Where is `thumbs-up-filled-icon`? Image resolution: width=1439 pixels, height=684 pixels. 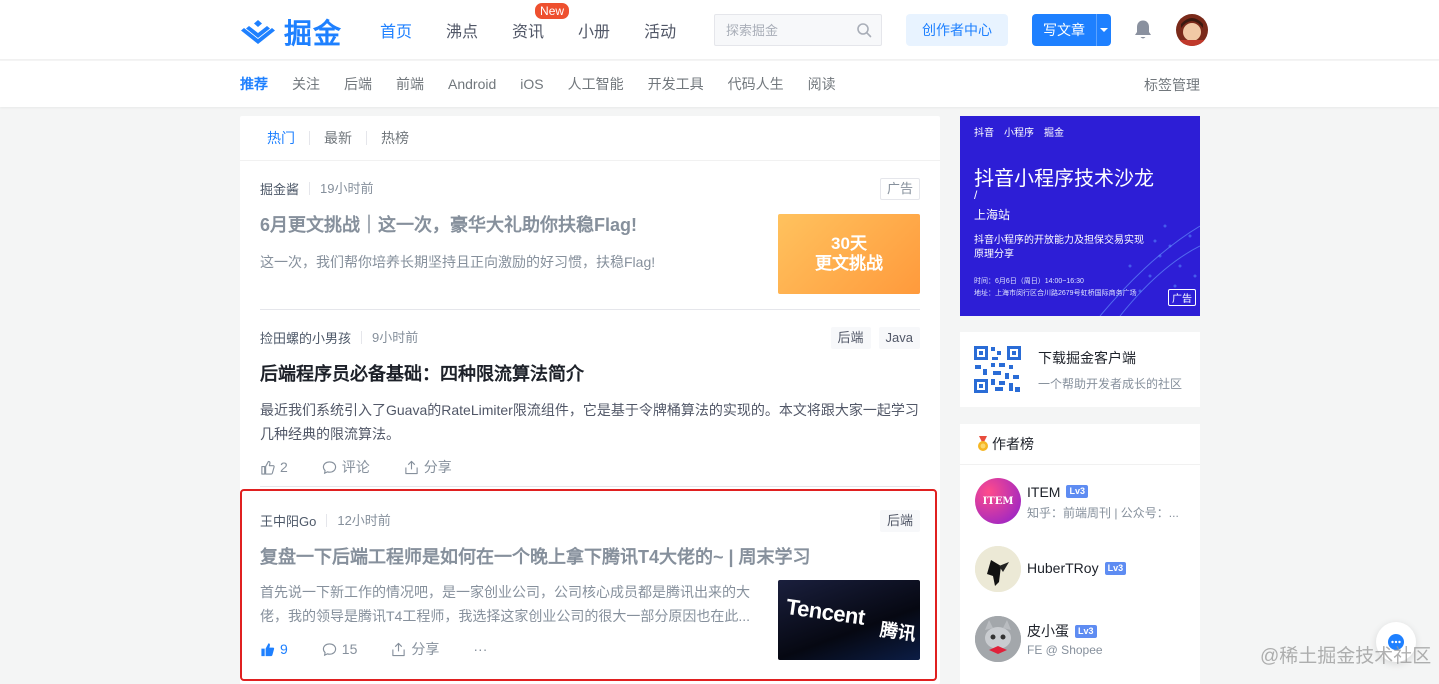 thumbs-up-filled-icon is located at coordinates (268, 649).